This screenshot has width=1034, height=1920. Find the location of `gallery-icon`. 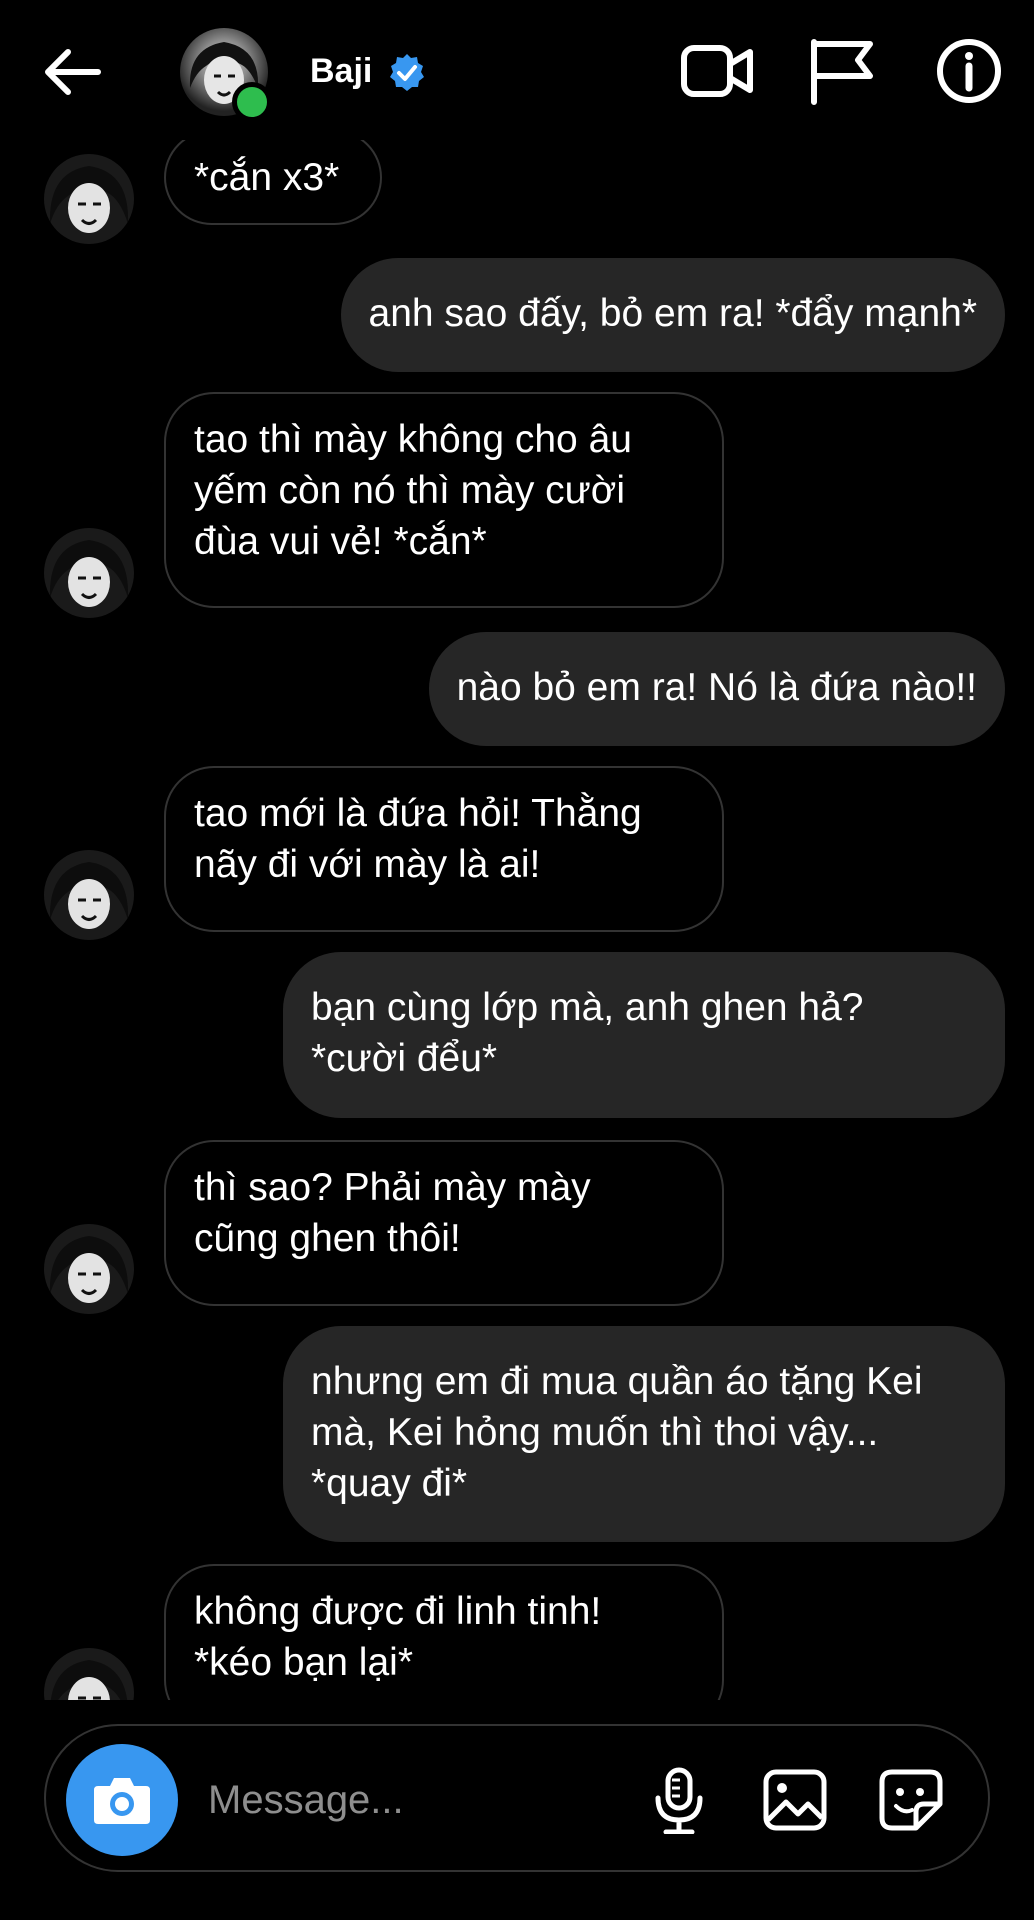

gallery-icon is located at coordinates (795, 1800).